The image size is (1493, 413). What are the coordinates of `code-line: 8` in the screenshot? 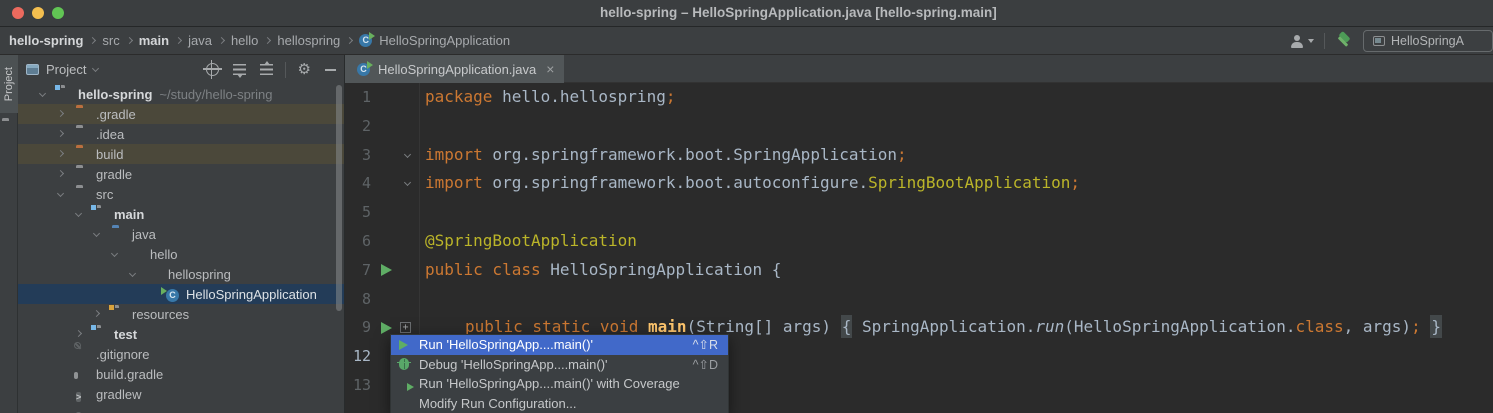 It's located at (919, 299).